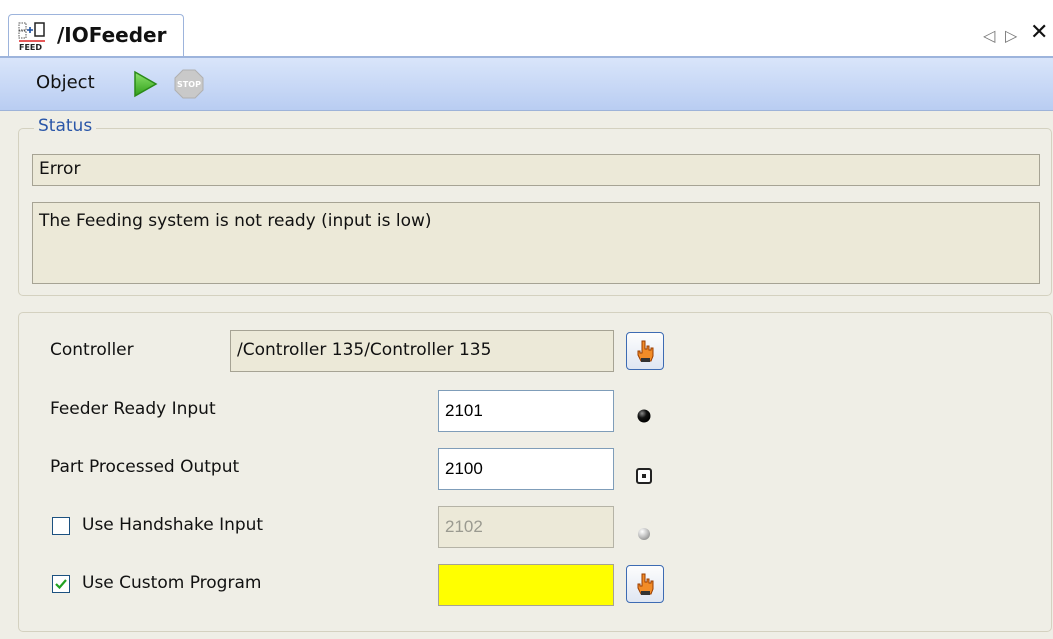  I want to click on custom-program-pick-button, so click(645, 584).